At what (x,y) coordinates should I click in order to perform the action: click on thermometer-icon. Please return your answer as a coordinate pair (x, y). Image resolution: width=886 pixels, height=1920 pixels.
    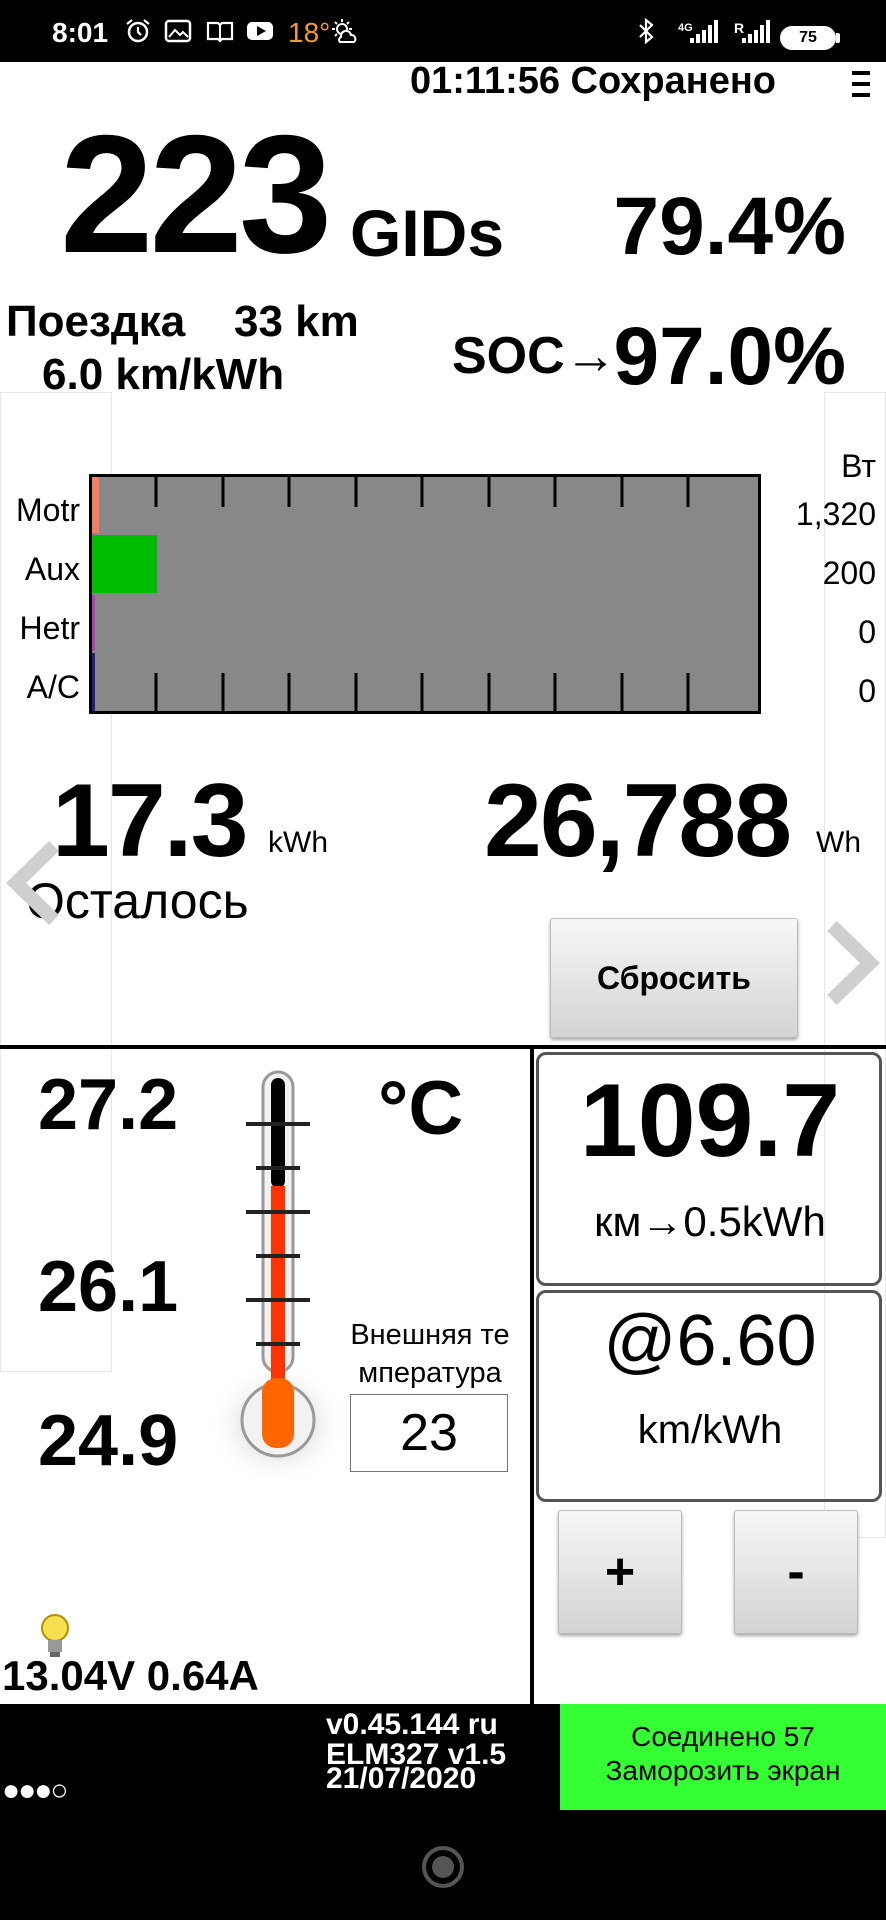
    Looking at the image, I should click on (278, 1278).